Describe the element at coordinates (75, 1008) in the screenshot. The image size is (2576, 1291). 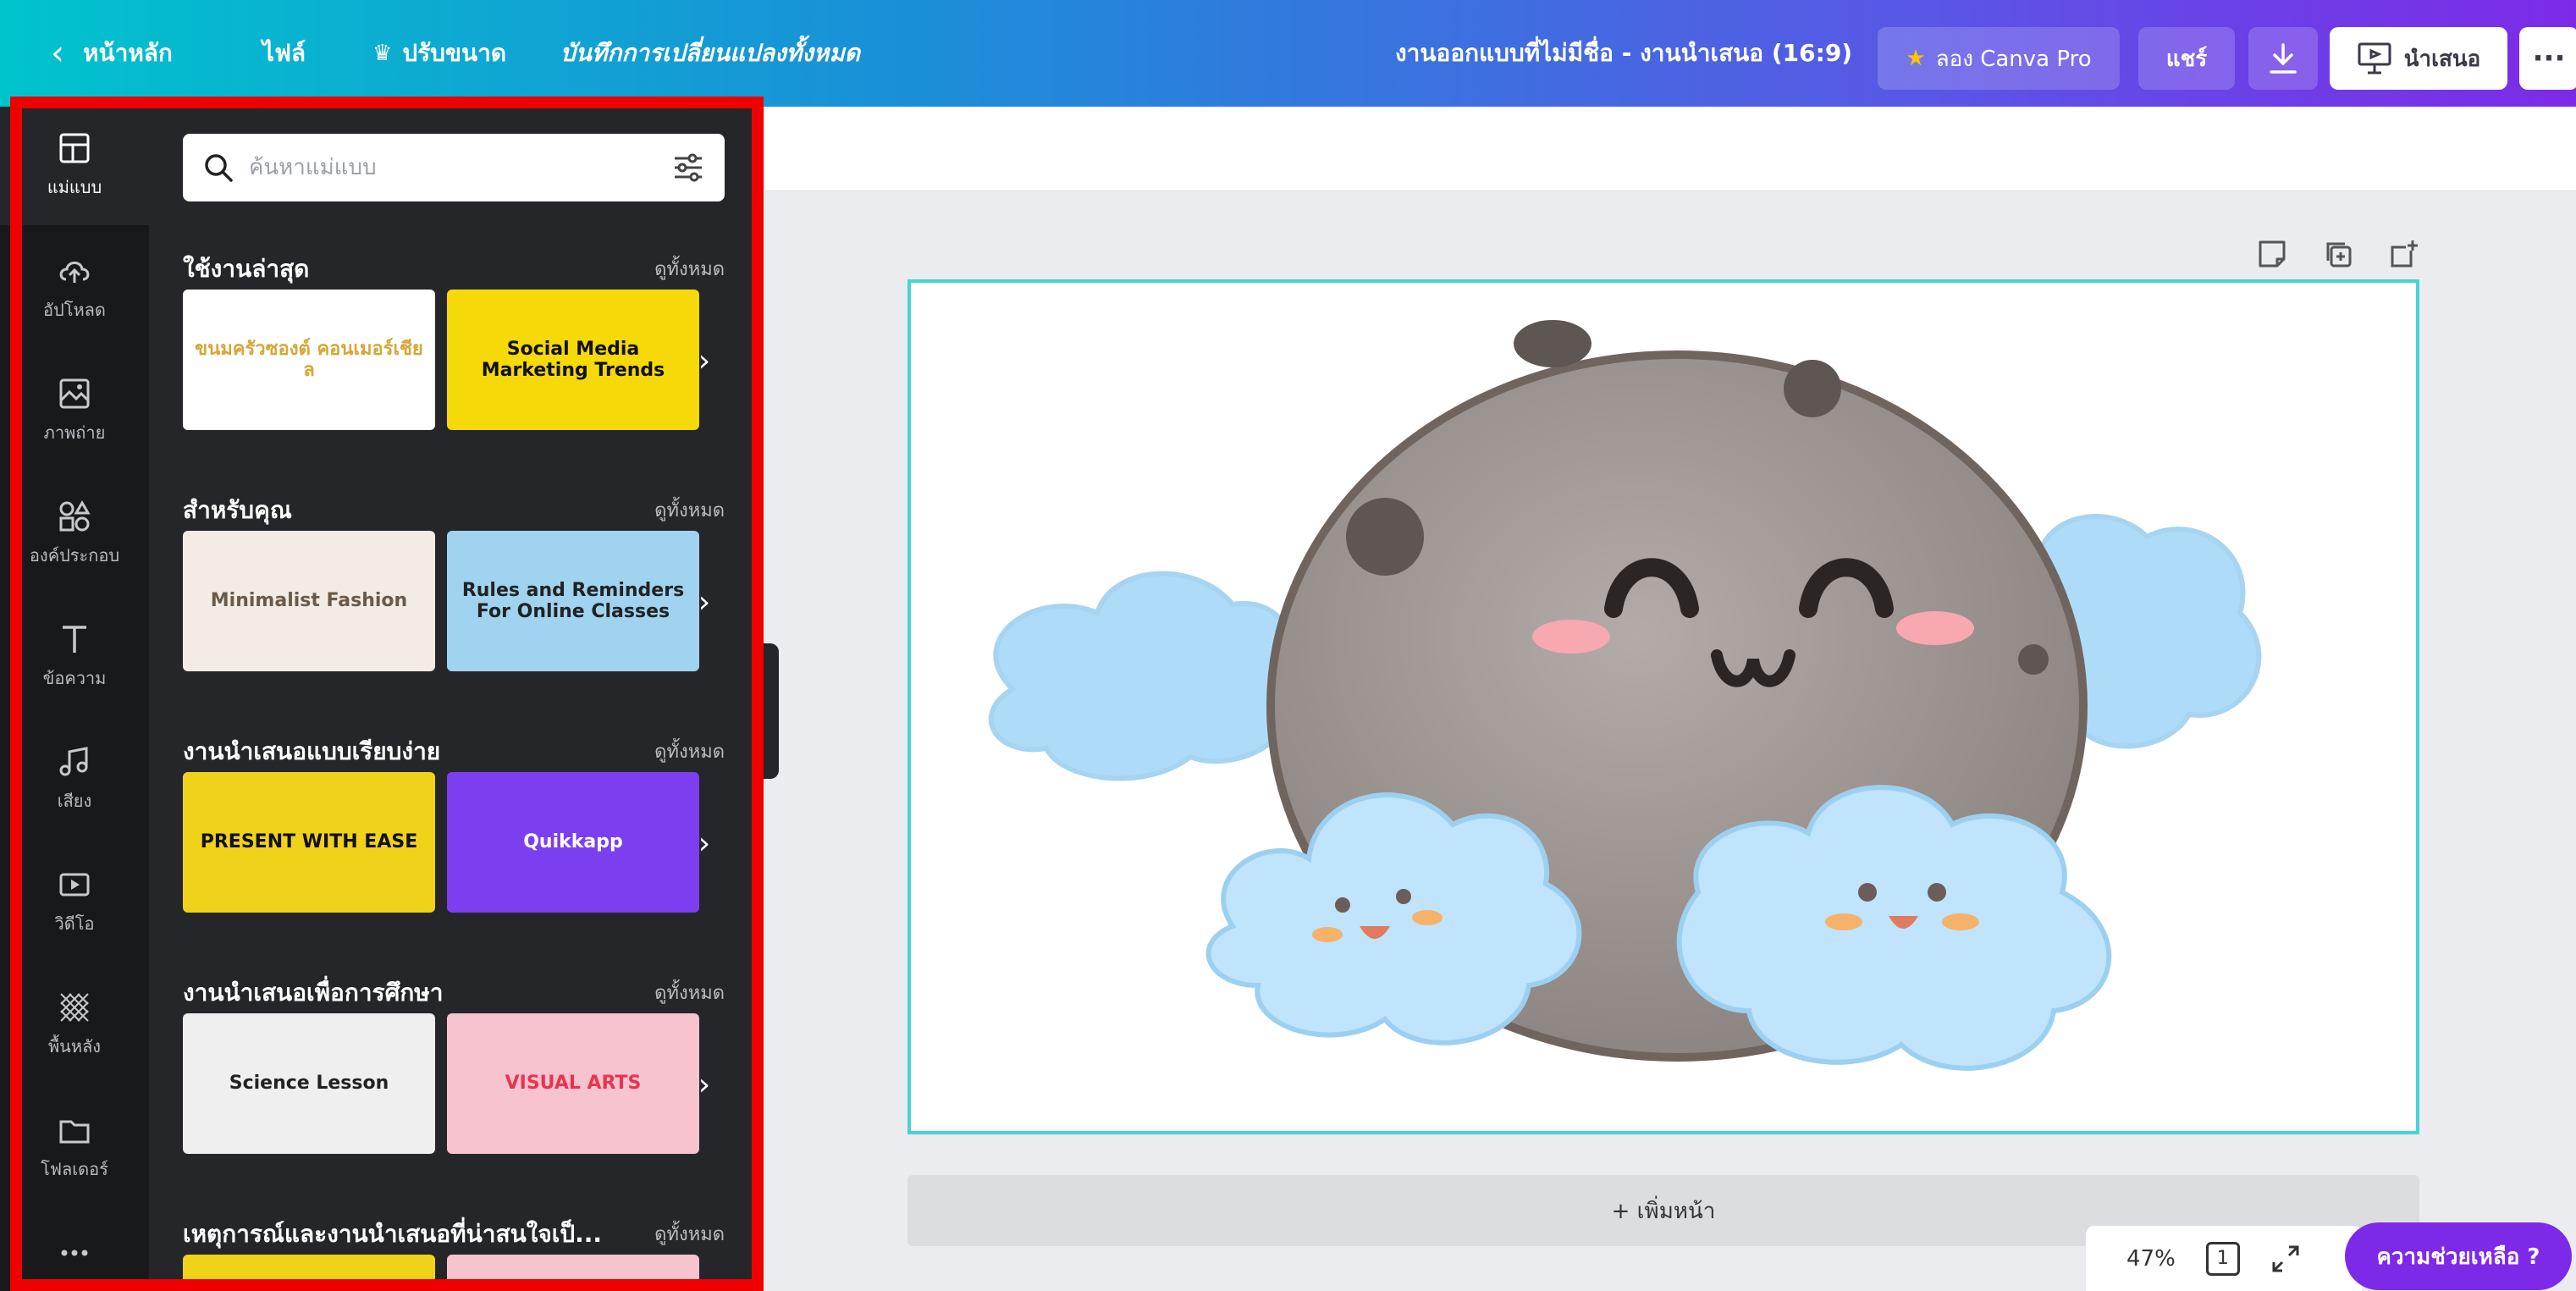
I see `background-icon` at that location.